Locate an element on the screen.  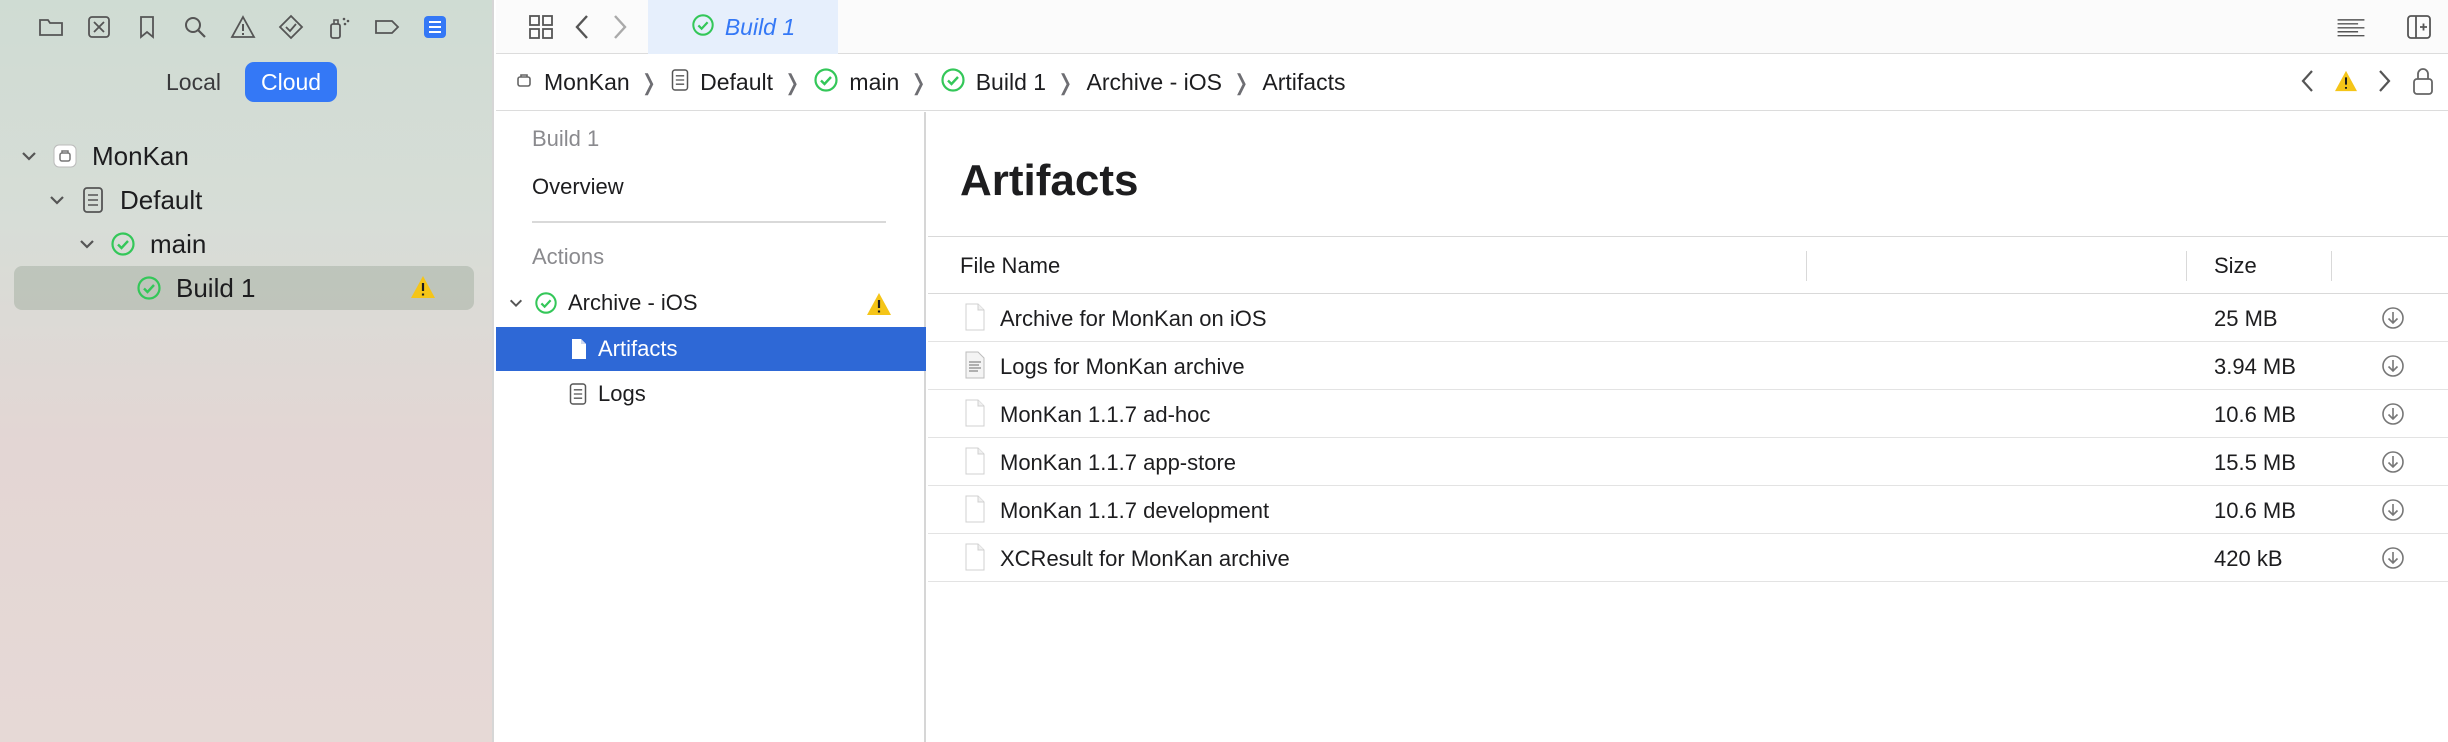
breadcrumb-item-archive-ios: Archive - iOS is located at coordinates (1153, 82).